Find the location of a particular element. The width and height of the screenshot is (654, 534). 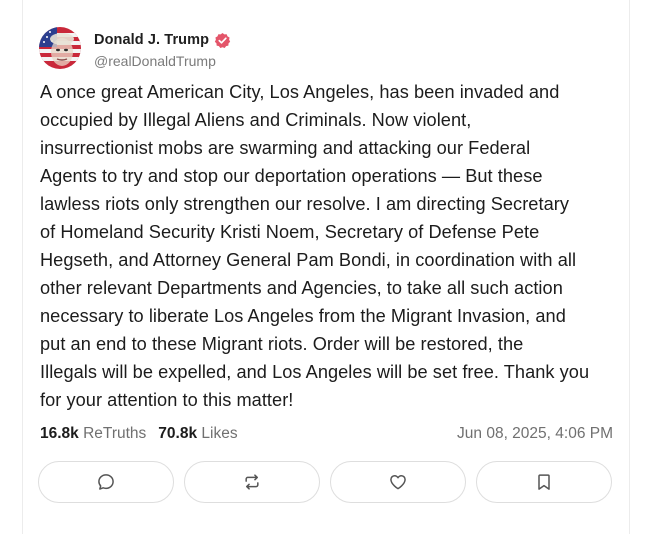

author-display-name: Donald J. Trump is located at coordinates (151, 40).